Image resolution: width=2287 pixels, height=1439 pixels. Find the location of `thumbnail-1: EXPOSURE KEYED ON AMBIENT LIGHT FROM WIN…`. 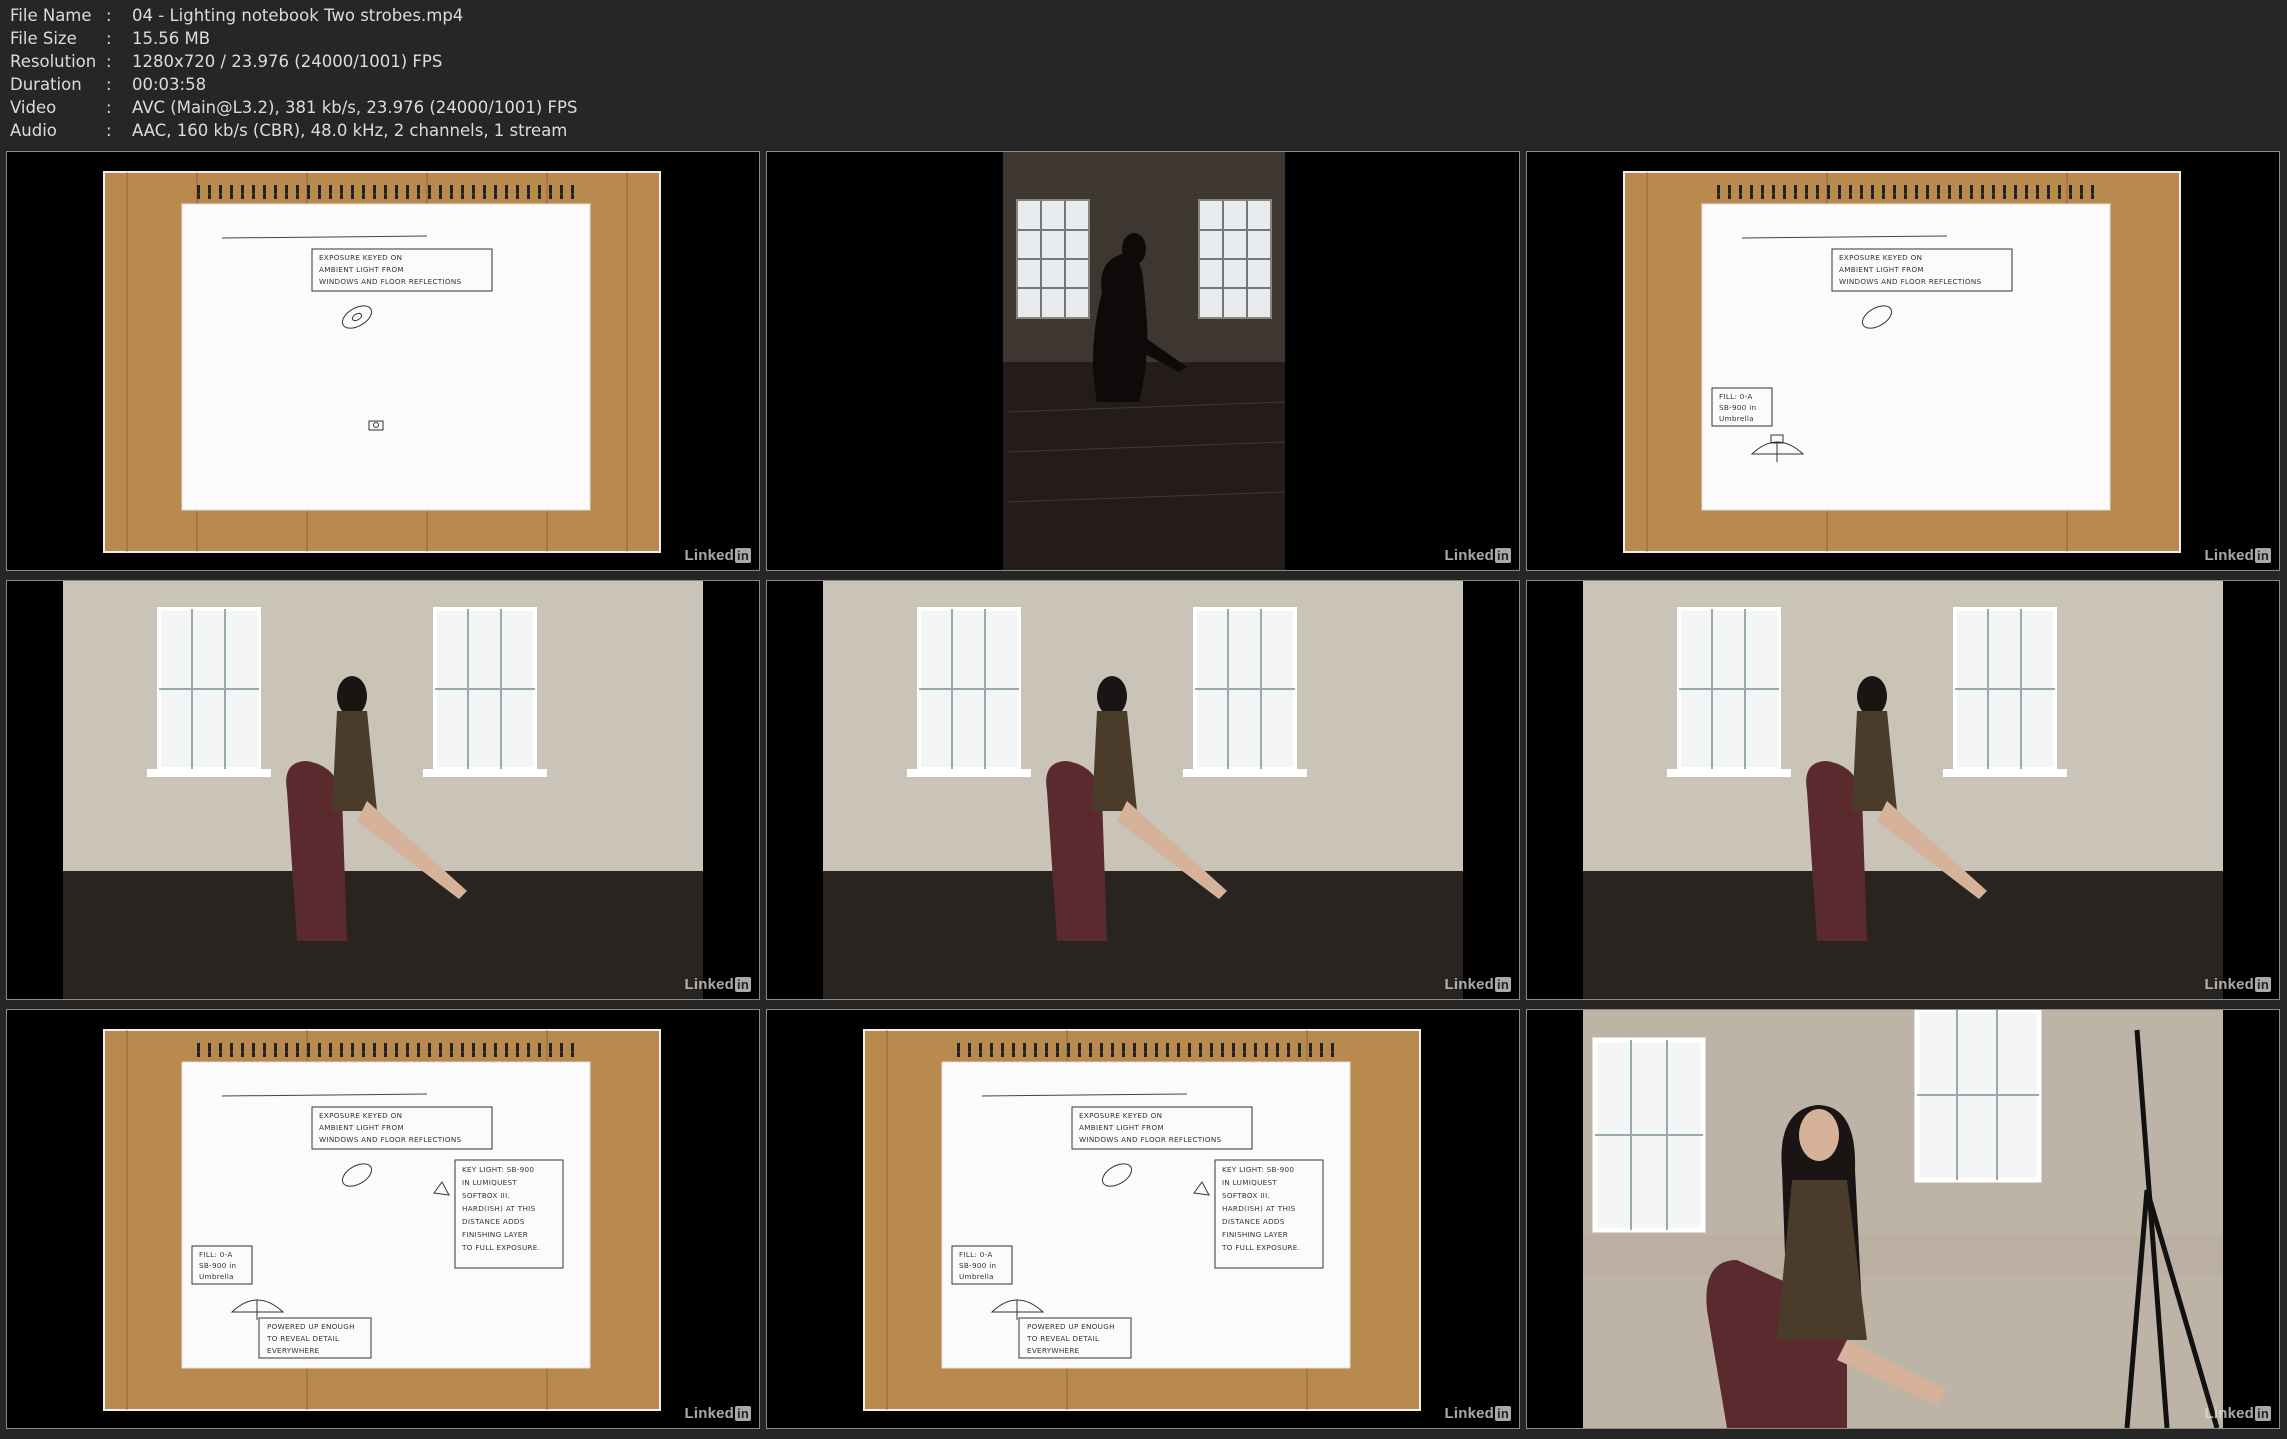

thumbnail-1: EXPOSURE KEYED ON AMBIENT LIGHT FROM WIN… is located at coordinates (383, 361).